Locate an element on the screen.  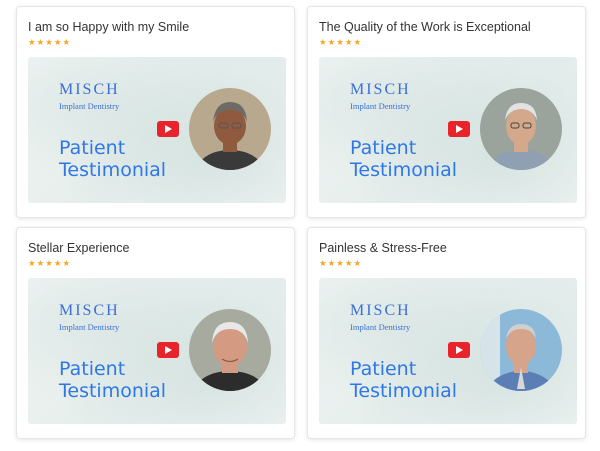
testimonial-title: I am so Happy with my Smile is located at coordinates (109, 27).